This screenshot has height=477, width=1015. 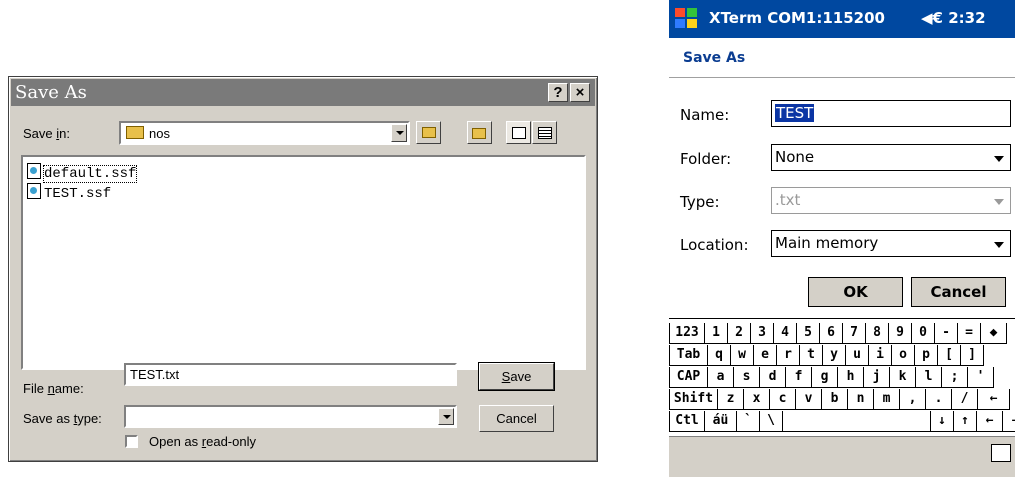 I want to click on save-button: Save, so click(x=516, y=376).